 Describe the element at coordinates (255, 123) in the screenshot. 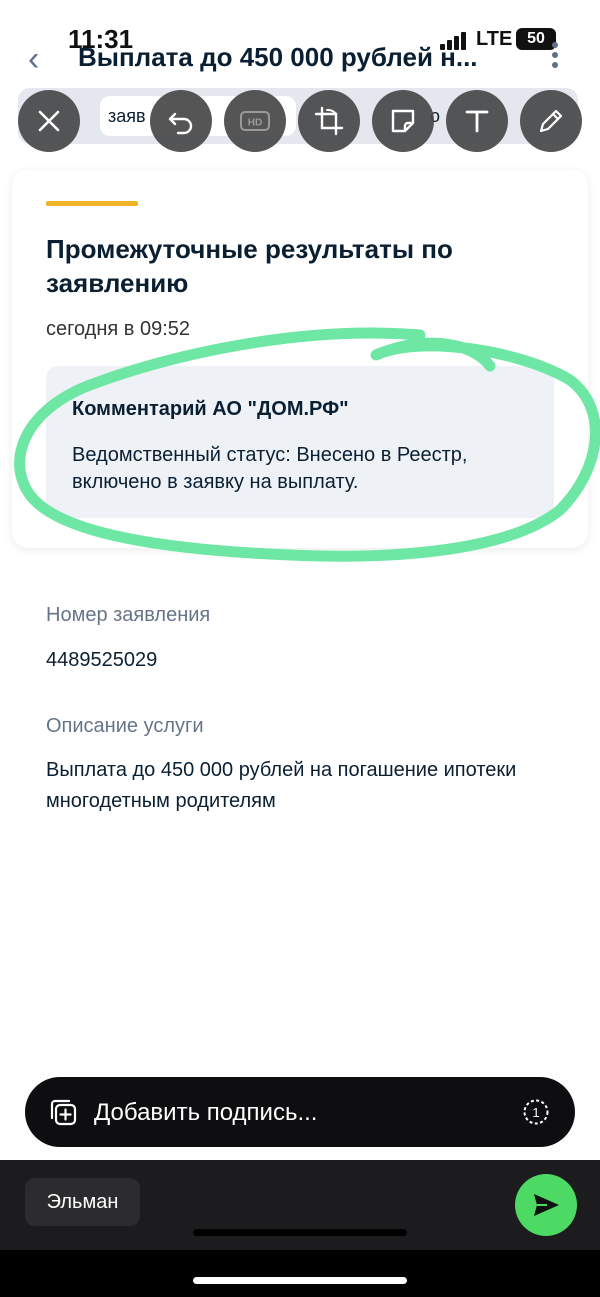

I see `svg-text: HD` at that location.